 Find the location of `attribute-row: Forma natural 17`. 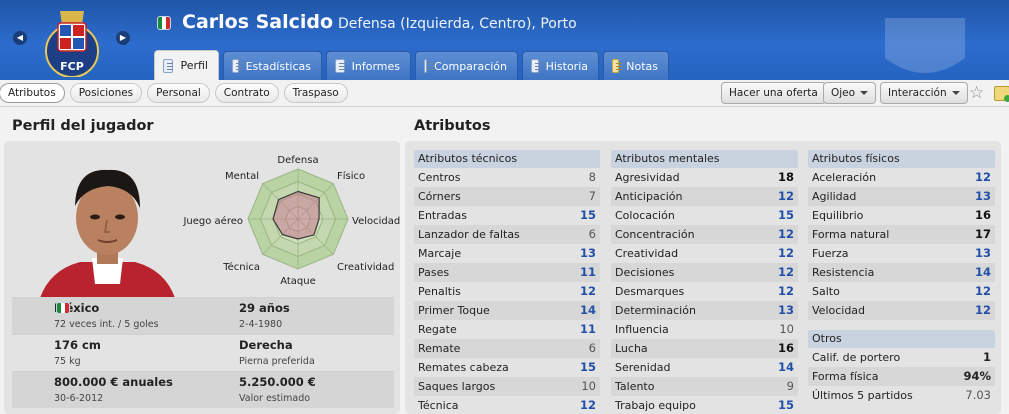

attribute-row: Forma natural 17 is located at coordinates (901, 234).